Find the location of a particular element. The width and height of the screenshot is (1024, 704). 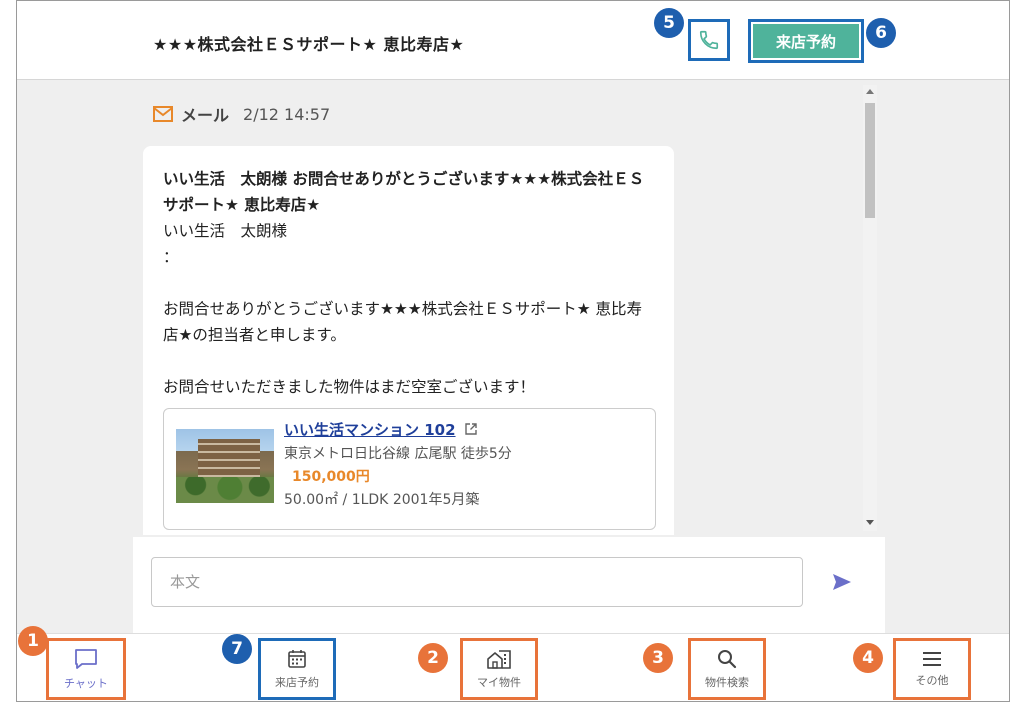

message-colon: ： is located at coordinates (171, 257).